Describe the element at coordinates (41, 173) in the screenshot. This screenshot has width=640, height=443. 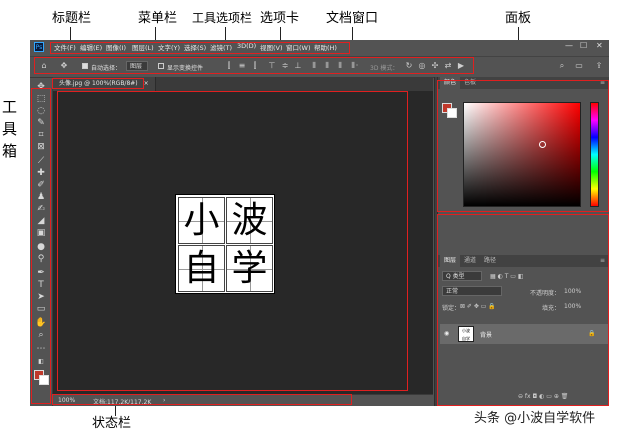
I see `healing-tool-icon: ✚` at that location.